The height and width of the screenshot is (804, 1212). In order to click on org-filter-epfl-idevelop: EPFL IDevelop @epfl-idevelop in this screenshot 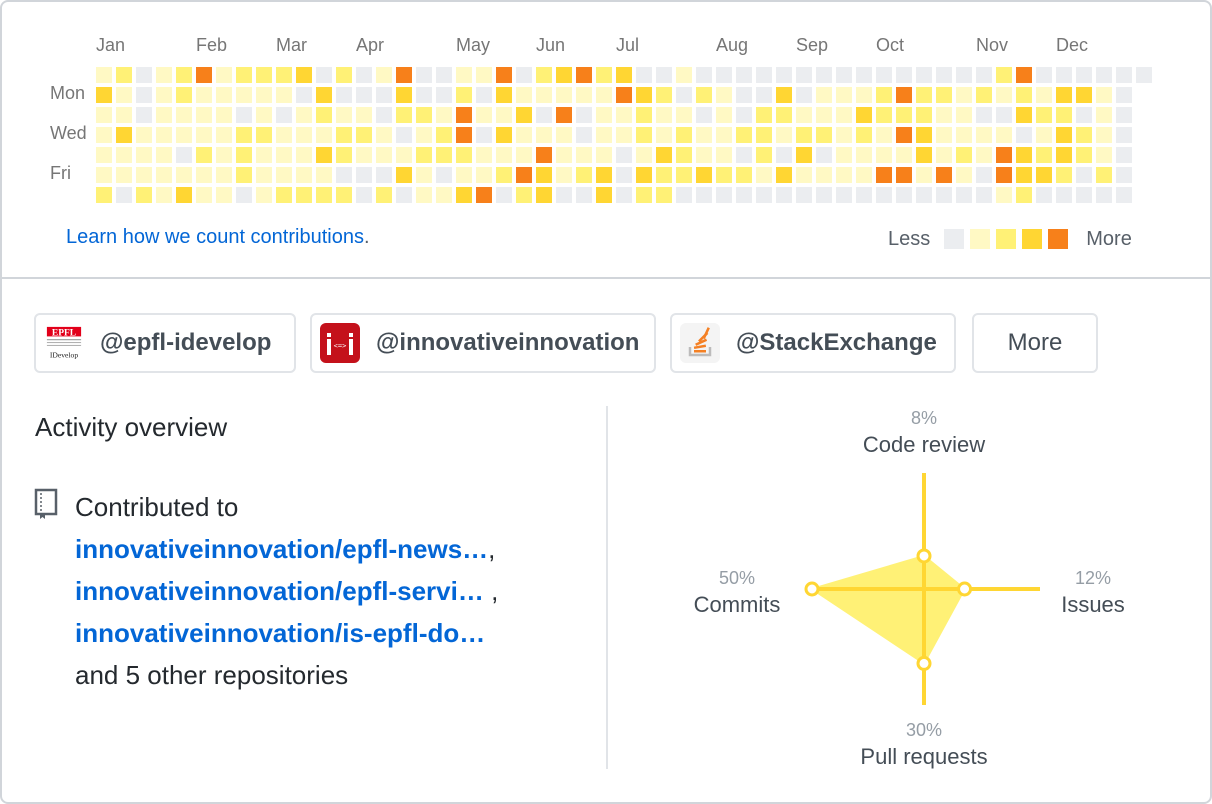, I will do `click(165, 343)`.